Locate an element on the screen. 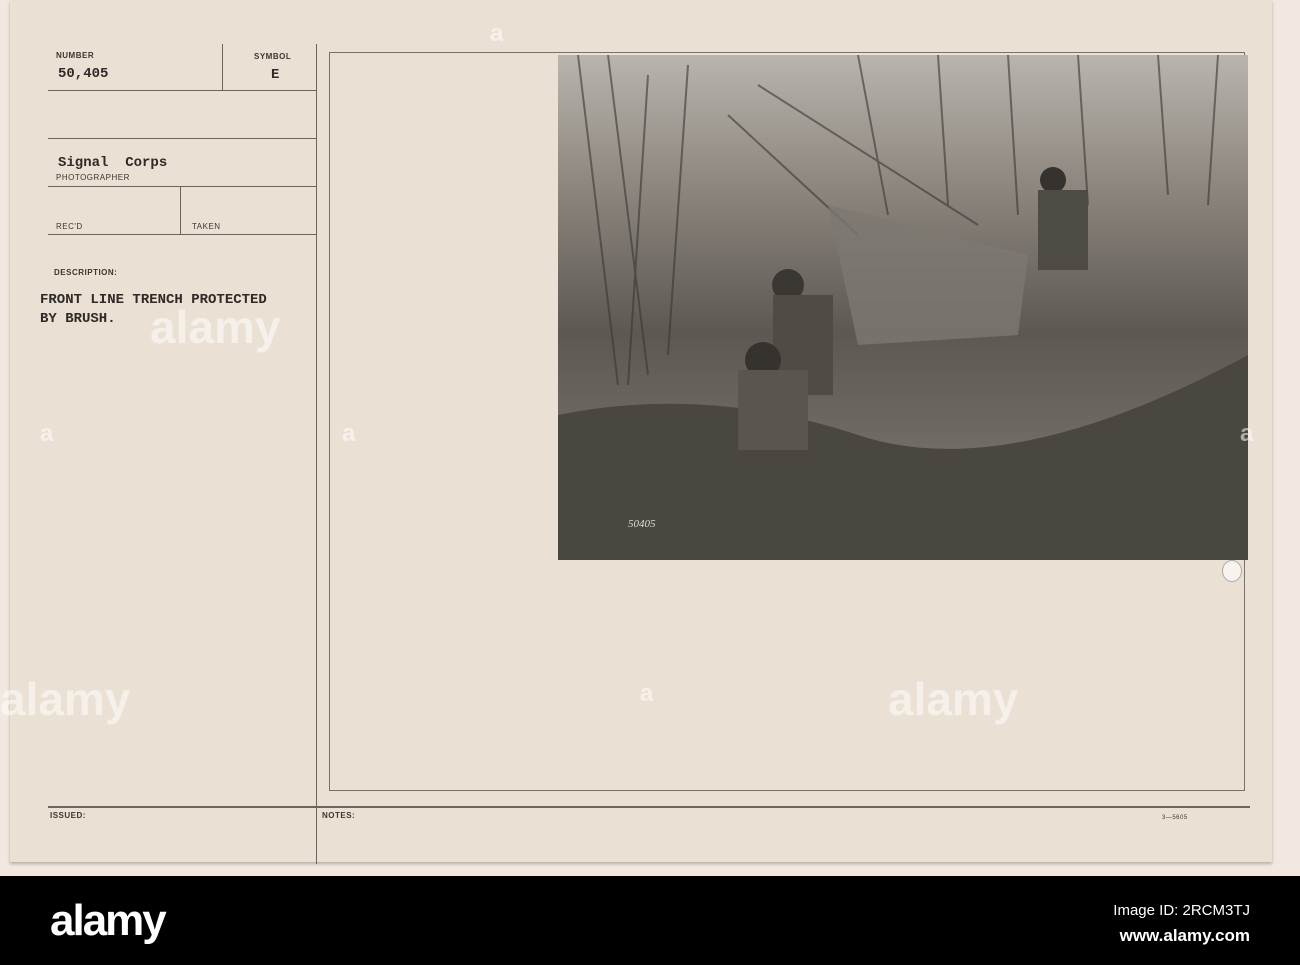  photographer-value: Signal Corps is located at coordinates (113, 163).